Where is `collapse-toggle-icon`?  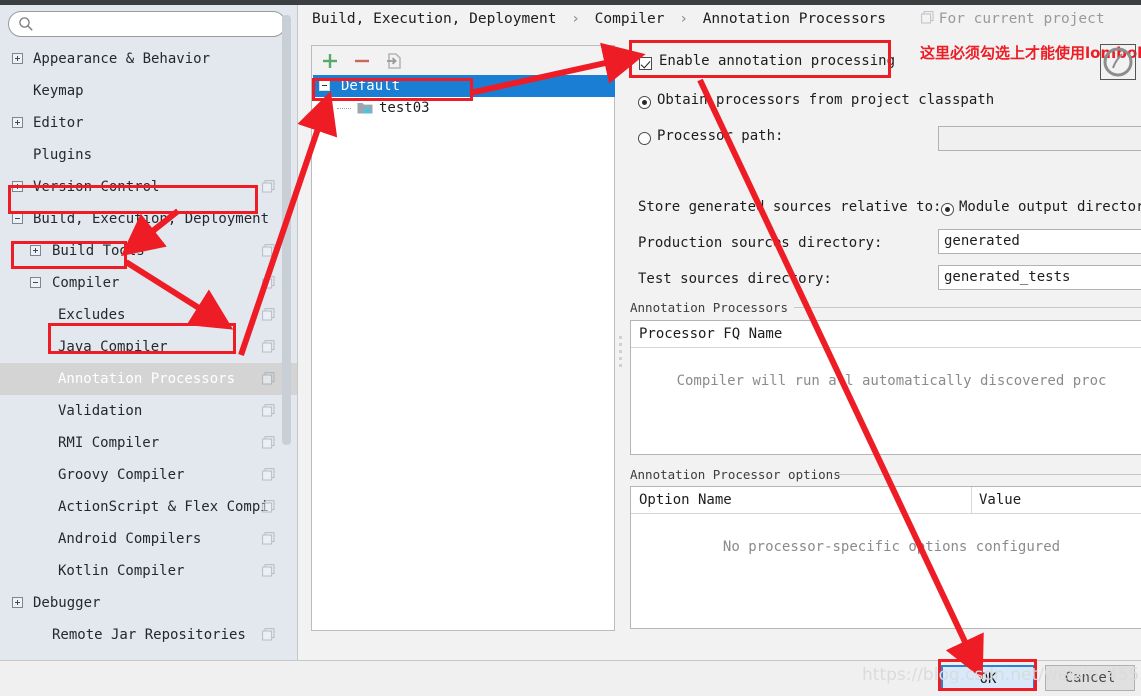 collapse-toggle-icon is located at coordinates (324, 85).